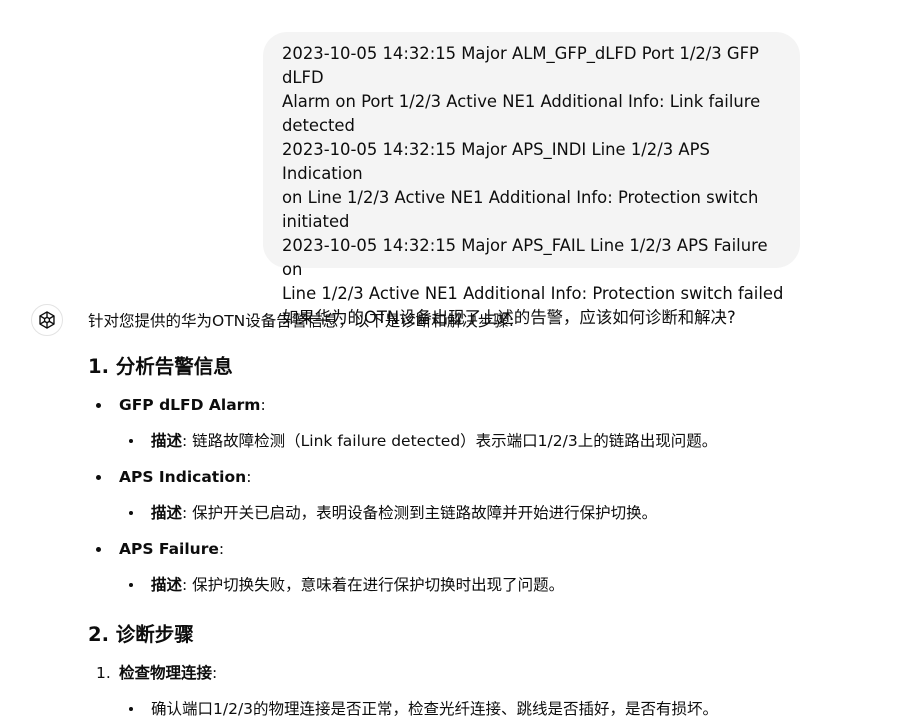  I want to click on user-message-line: detected, so click(318, 125).